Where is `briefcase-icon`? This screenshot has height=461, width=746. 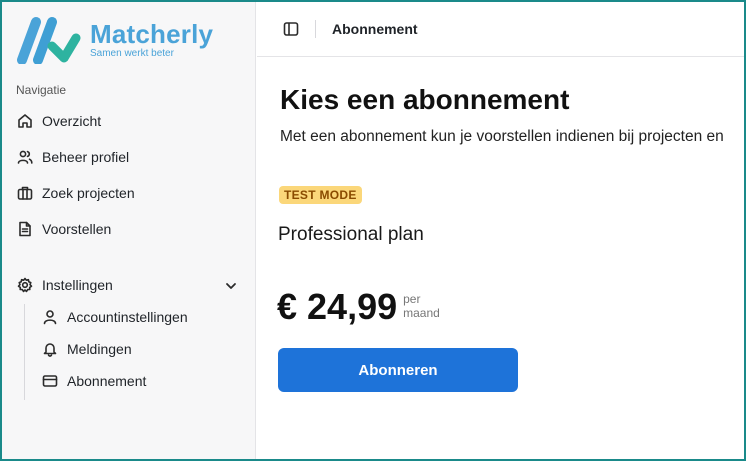
briefcase-icon is located at coordinates (25, 193).